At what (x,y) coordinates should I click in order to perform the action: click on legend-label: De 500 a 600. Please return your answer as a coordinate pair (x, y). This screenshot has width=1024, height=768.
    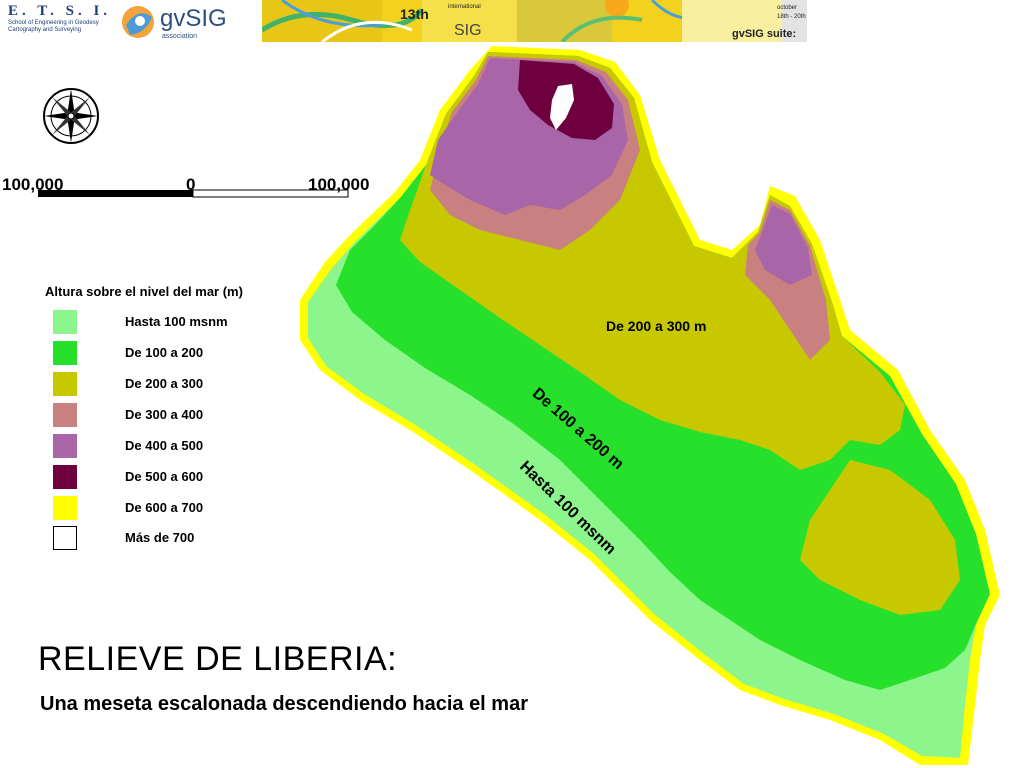
    Looking at the image, I should click on (164, 476).